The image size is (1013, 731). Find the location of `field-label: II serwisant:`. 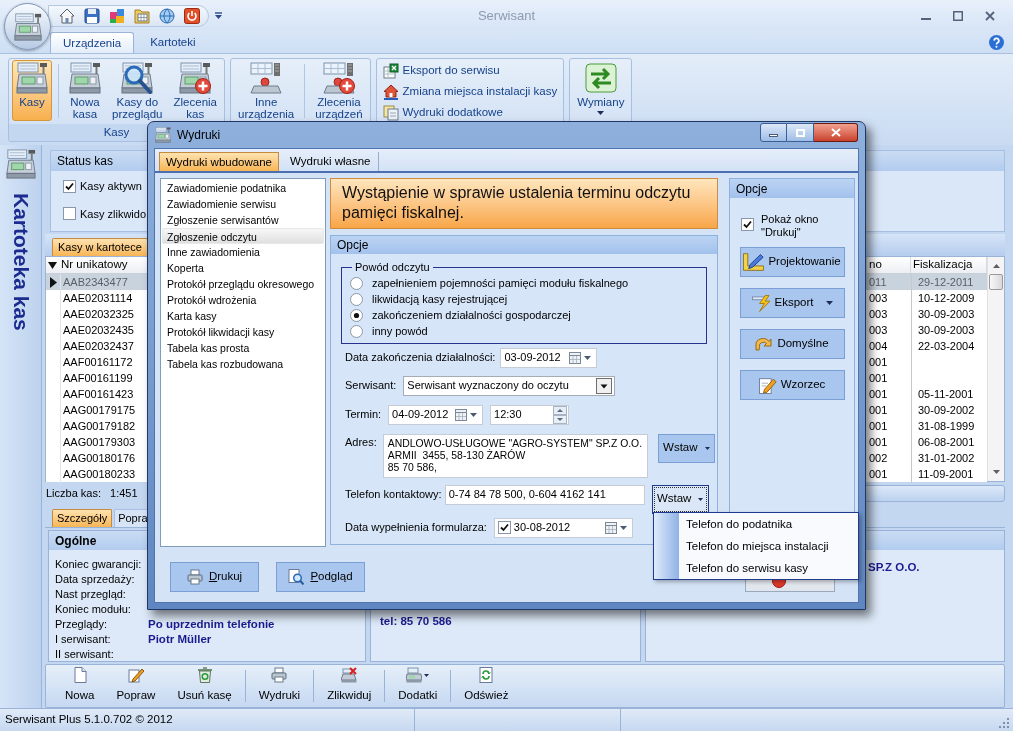

field-label: II serwisant: is located at coordinates (85, 655).